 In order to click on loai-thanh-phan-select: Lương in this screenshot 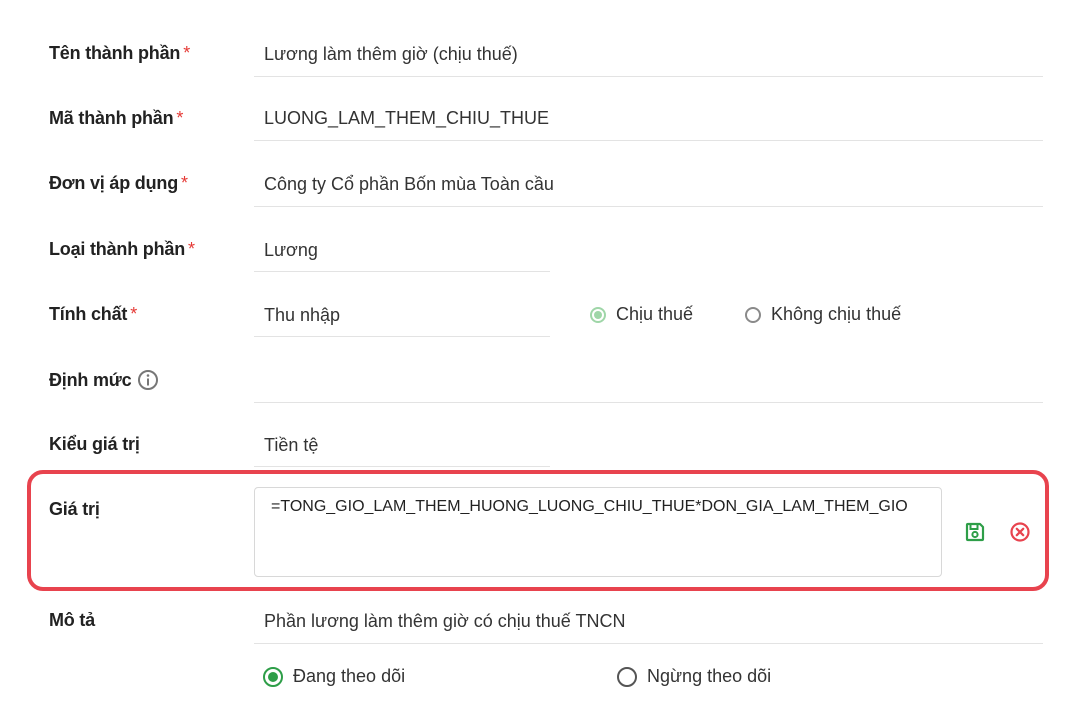, I will do `click(291, 250)`.